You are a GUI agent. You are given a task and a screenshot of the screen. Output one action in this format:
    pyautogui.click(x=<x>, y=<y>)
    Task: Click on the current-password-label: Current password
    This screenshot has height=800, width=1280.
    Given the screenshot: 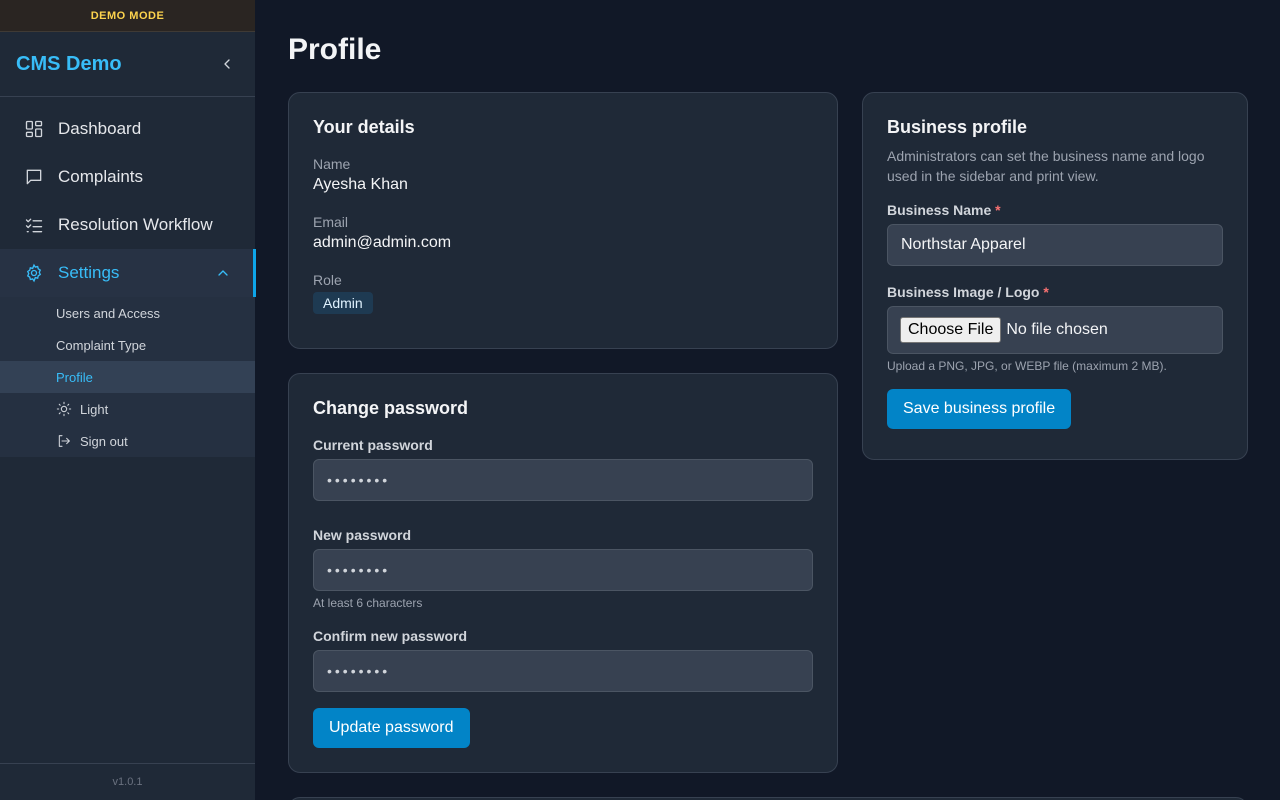 What is the action you would take?
    pyautogui.click(x=373, y=445)
    